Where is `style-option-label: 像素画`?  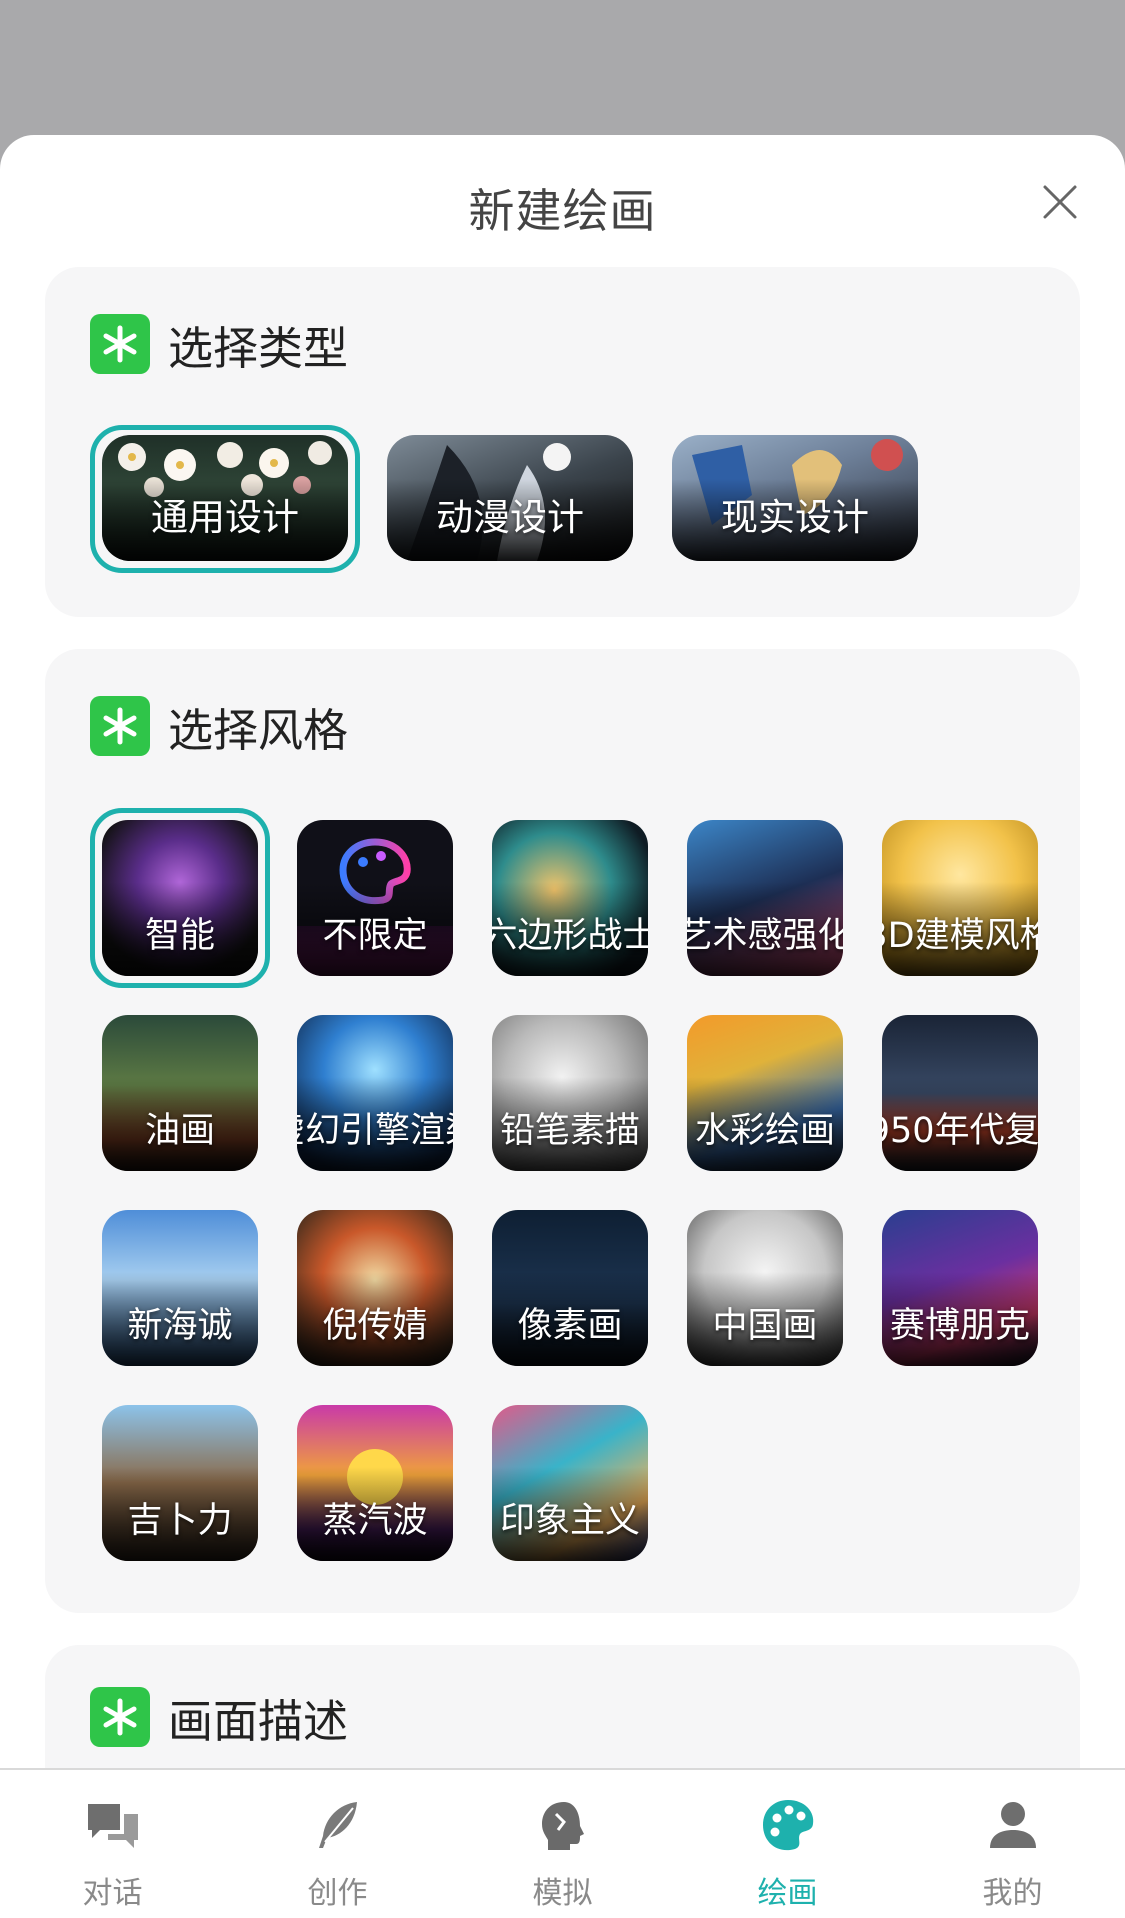 style-option-label: 像素画 is located at coordinates (570, 1326).